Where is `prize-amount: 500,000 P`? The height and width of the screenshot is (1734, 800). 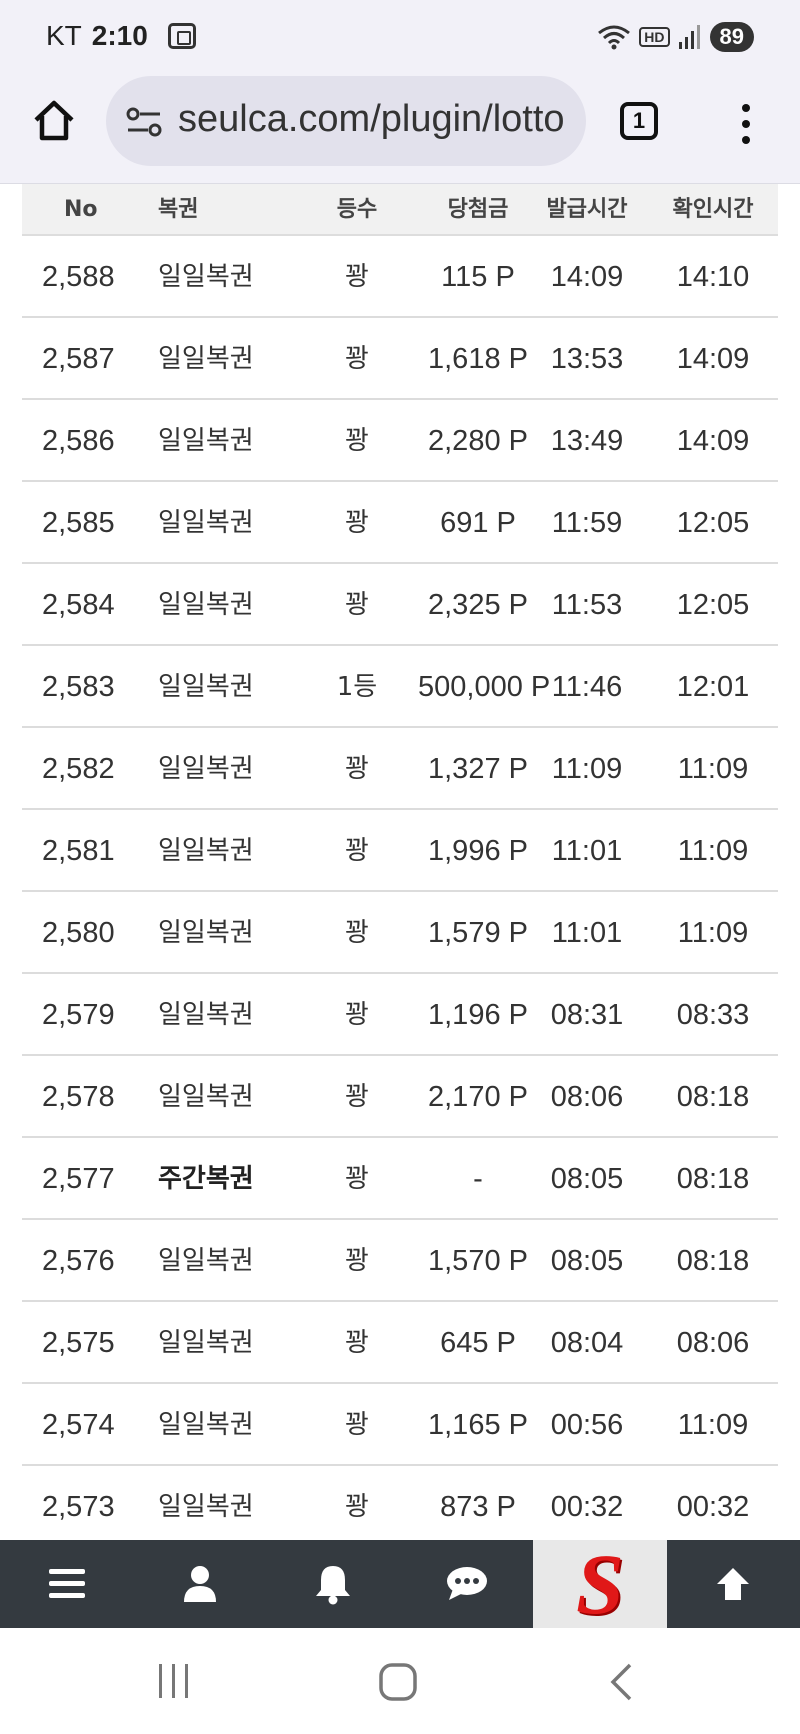 prize-amount: 500,000 P is located at coordinates (484, 687).